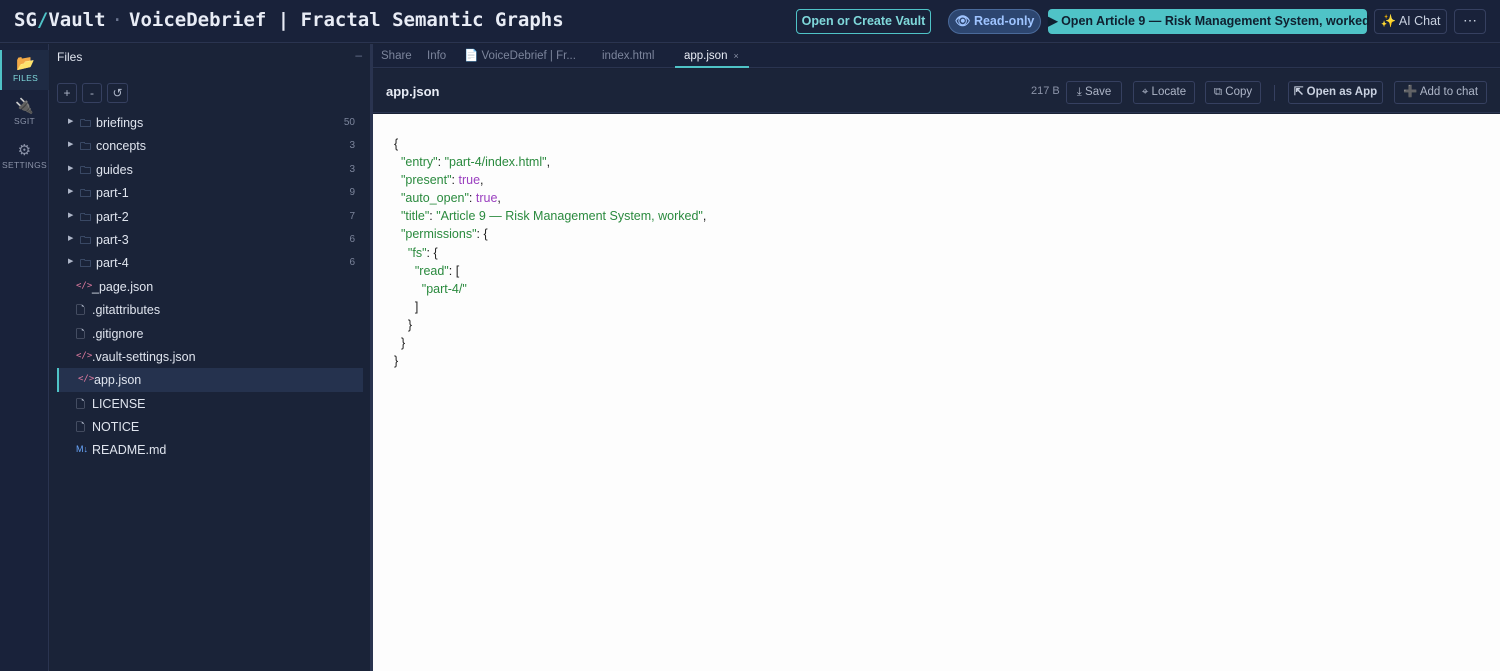 Image resolution: width=1500 pixels, height=671 pixels. I want to click on tree-file: </> _page.json, so click(210, 286).